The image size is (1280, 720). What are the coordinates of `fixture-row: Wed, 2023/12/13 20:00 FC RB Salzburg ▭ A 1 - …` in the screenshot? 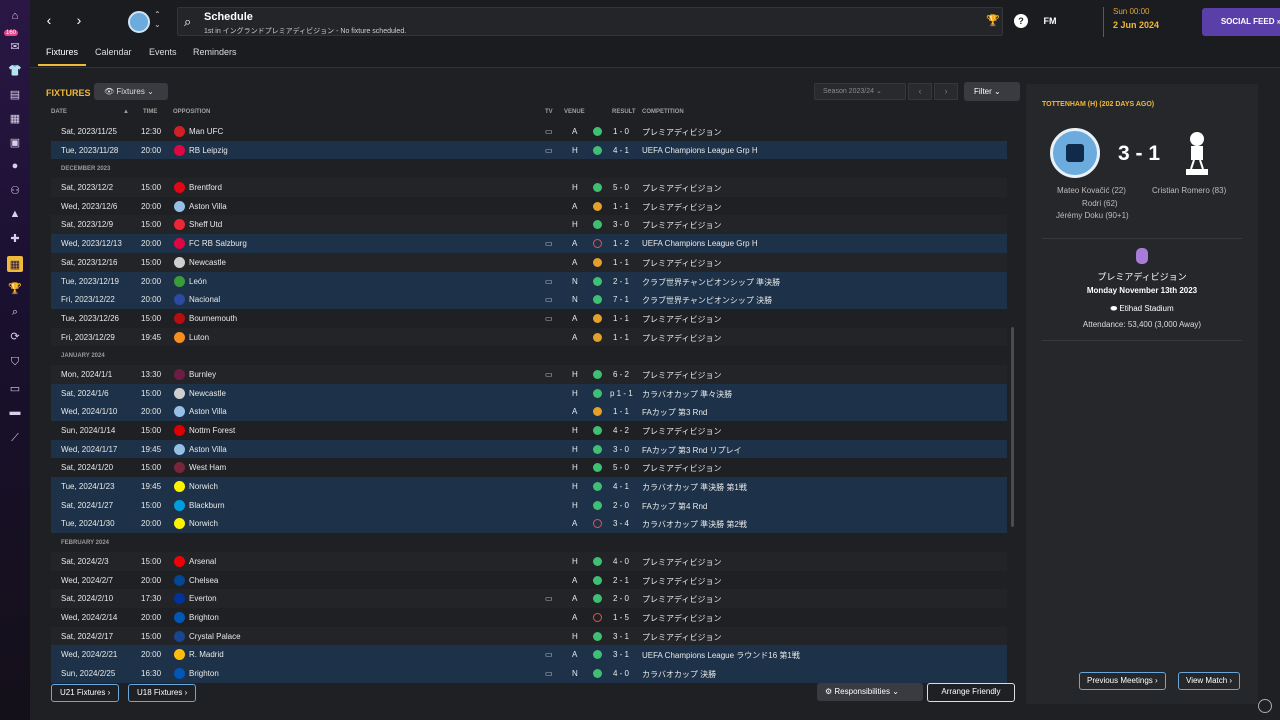 It's located at (529, 243).